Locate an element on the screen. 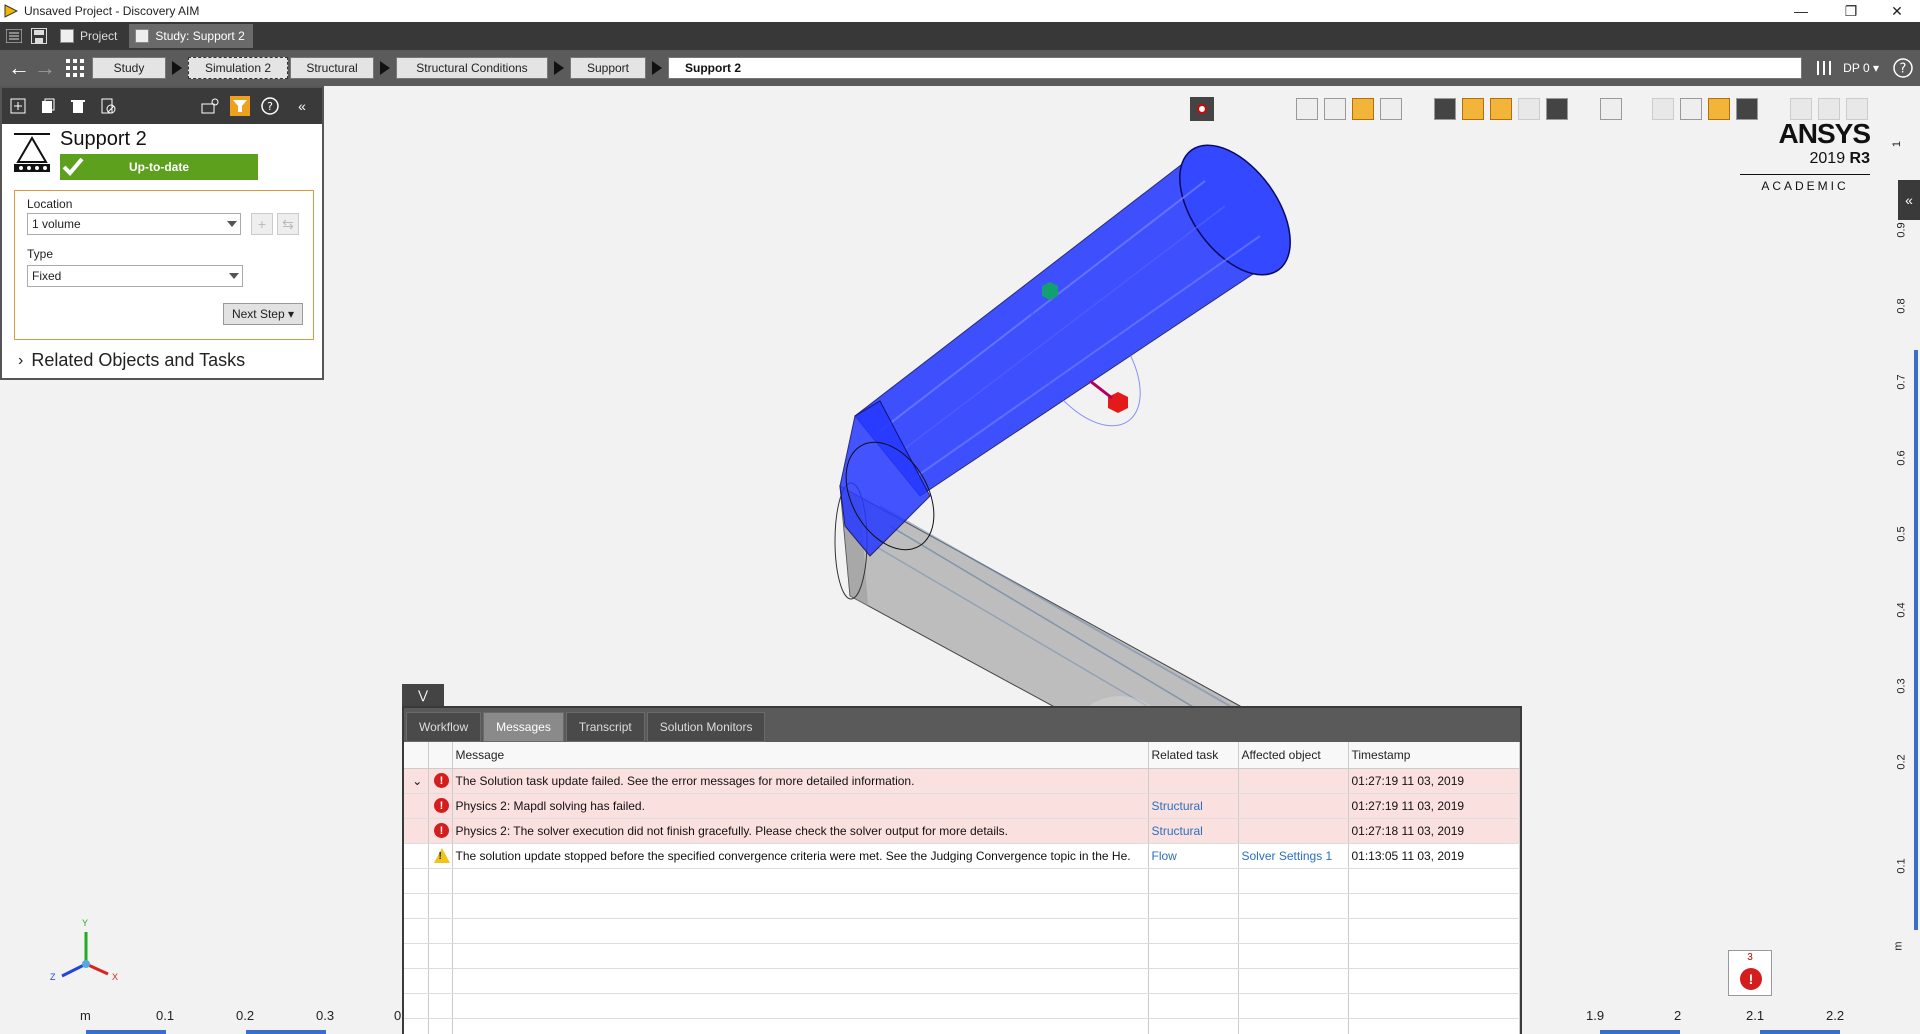  message-column-header: Message is located at coordinates (800, 755).